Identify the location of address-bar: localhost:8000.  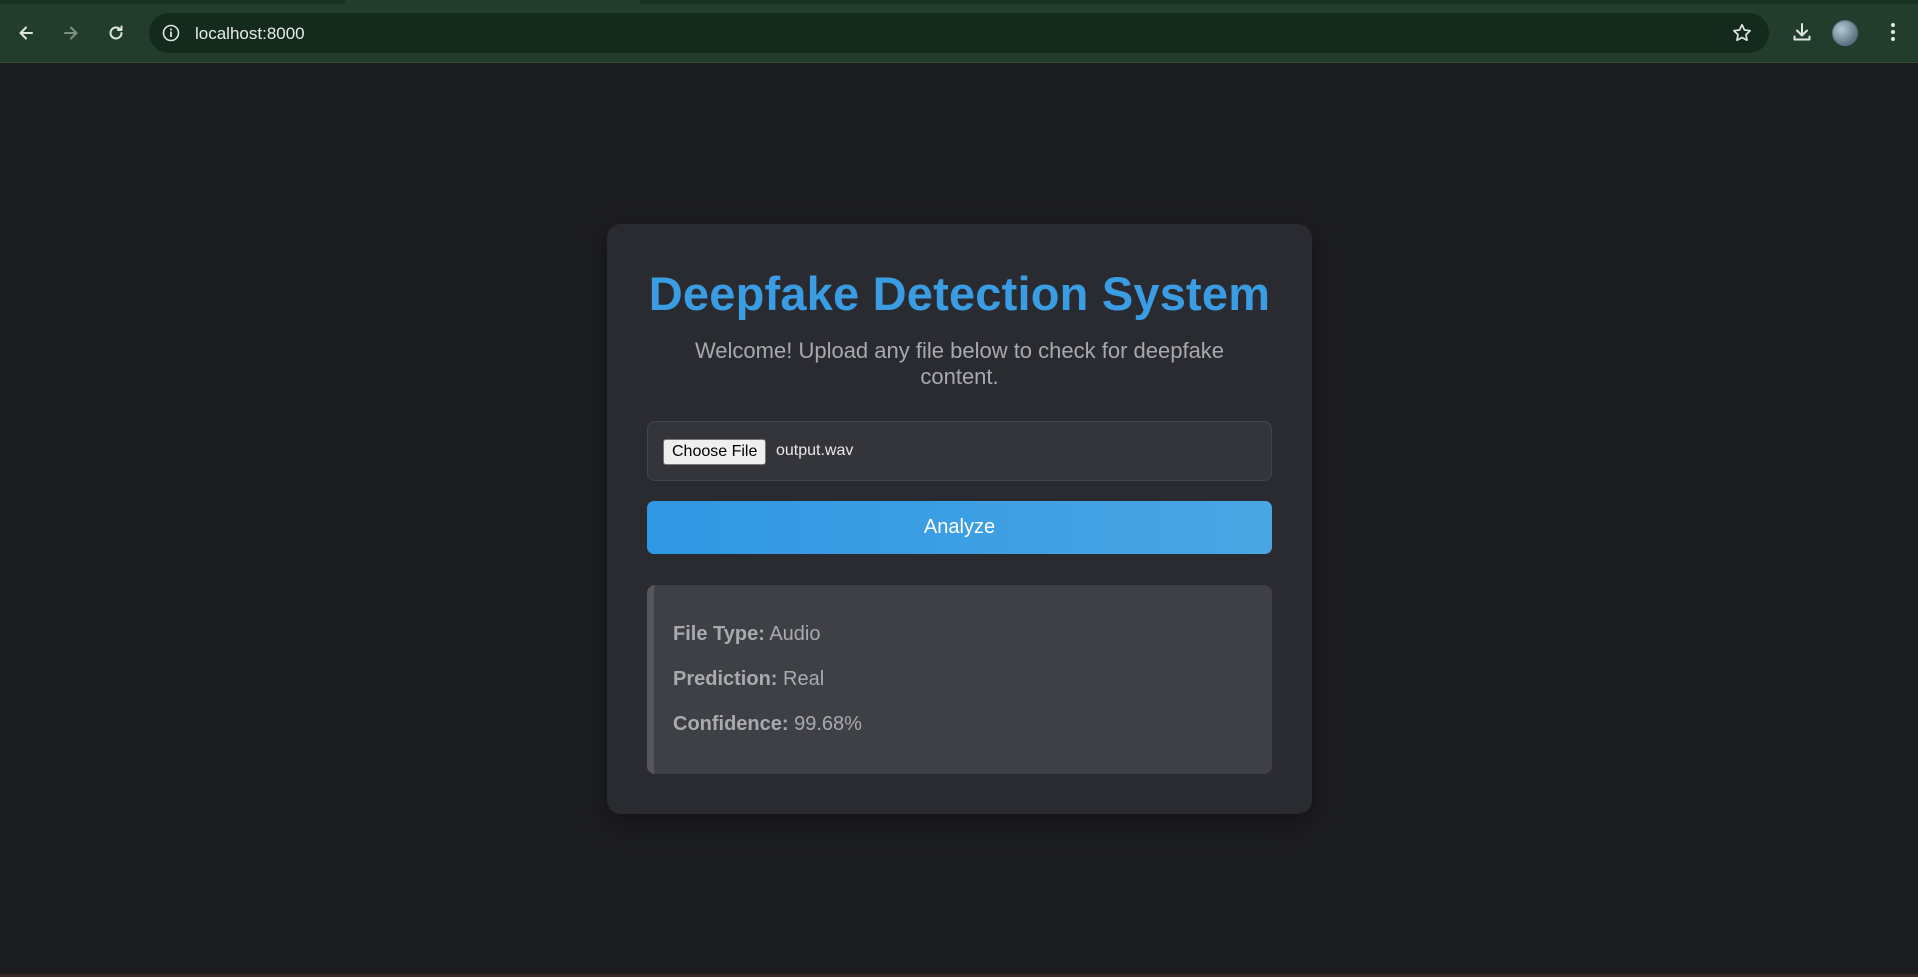
(959, 33).